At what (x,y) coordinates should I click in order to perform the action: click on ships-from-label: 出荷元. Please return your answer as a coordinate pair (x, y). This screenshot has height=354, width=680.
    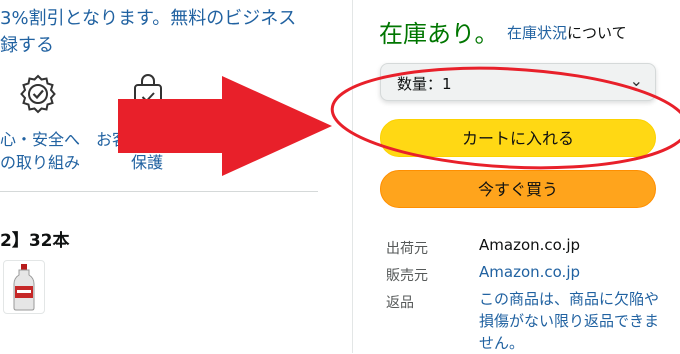
    Looking at the image, I should click on (407, 249).